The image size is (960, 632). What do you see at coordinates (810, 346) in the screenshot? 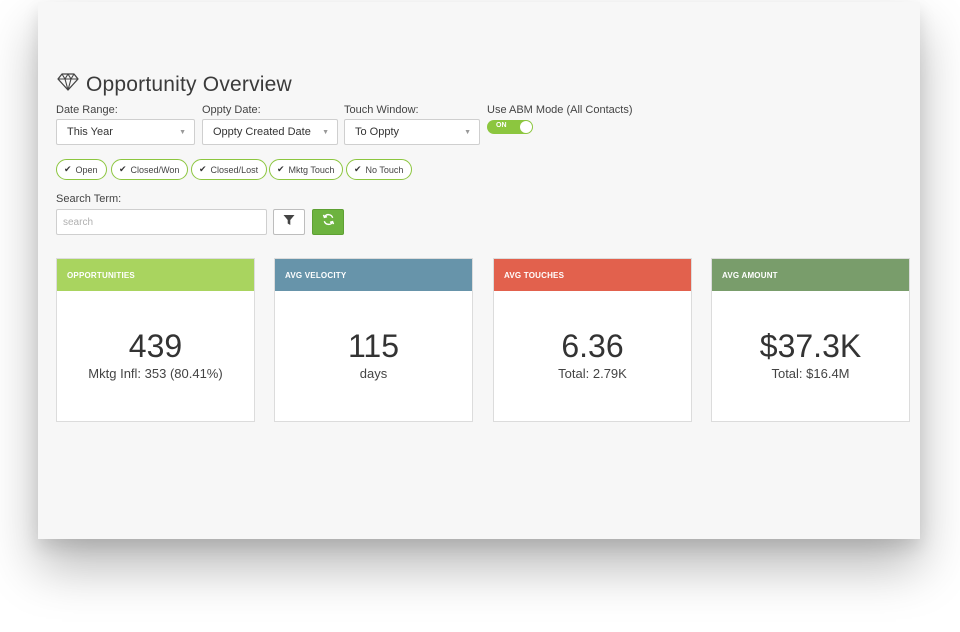
I see `card-value: $37.3K` at bounding box center [810, 346].